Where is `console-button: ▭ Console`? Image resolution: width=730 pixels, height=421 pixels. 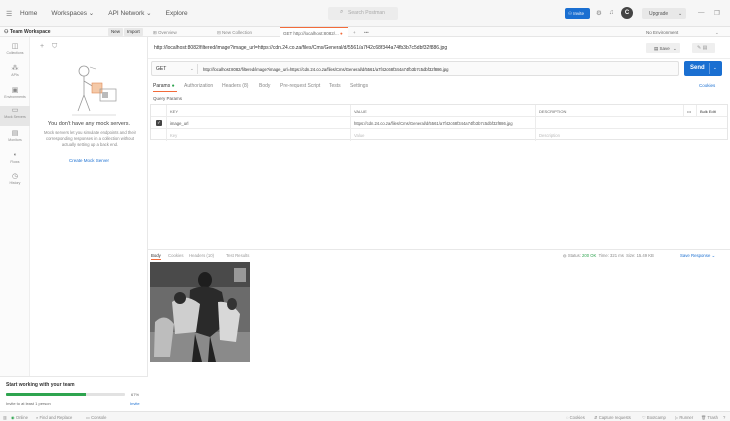 console-button: ▭ Console is located at coordinates (96, 417).